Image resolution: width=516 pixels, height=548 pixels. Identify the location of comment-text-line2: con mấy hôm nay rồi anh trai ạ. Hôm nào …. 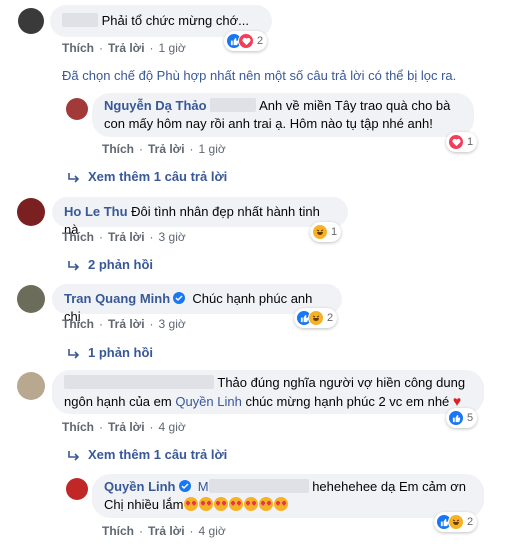
(268, 123).